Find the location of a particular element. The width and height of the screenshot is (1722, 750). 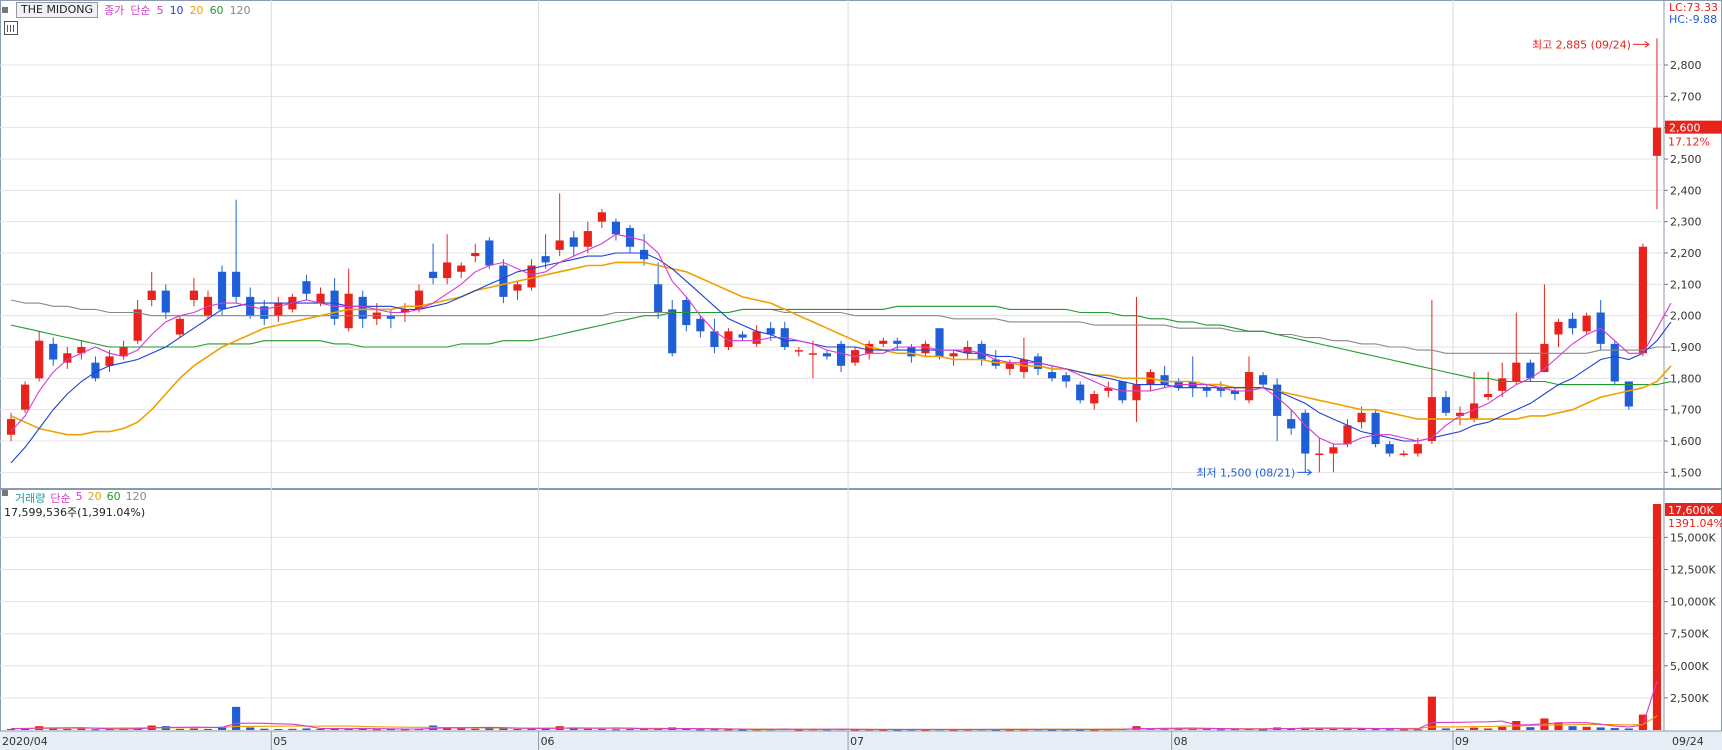

price-tick-label: 1,700 is located at coordinates (1686, 410).